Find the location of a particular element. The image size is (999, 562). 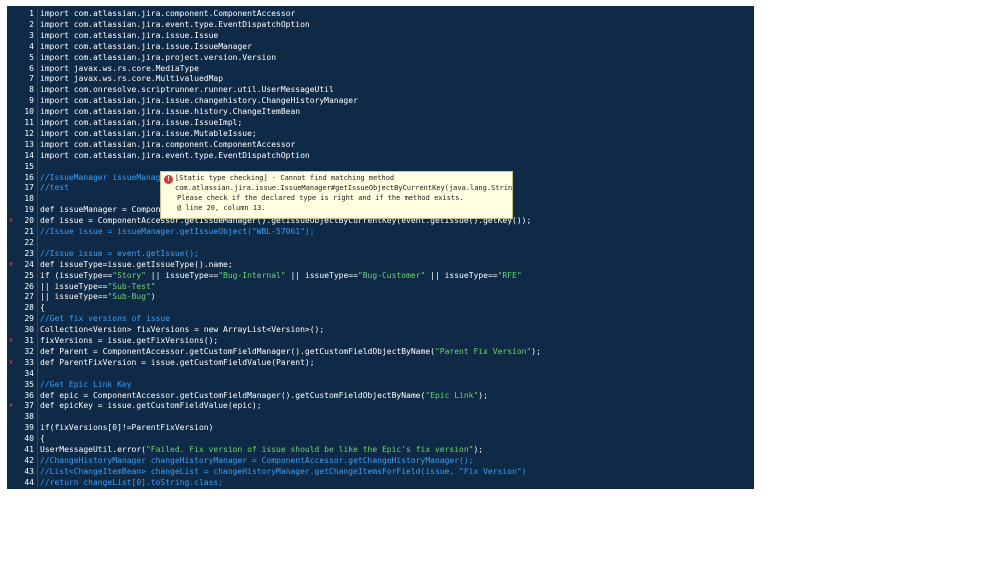

line-number: 8 is located at coordinates (31, 90).